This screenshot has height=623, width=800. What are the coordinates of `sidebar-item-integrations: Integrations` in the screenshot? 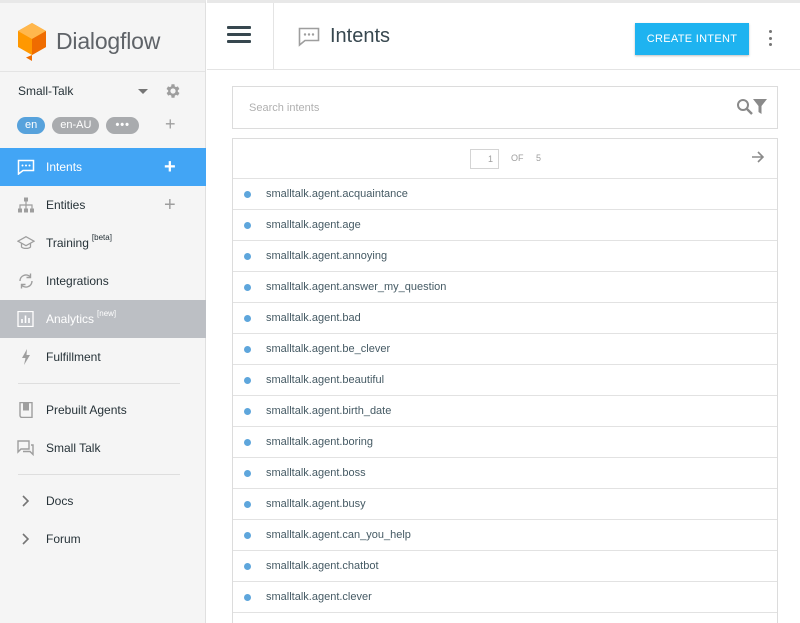 It's located at (103, 281).